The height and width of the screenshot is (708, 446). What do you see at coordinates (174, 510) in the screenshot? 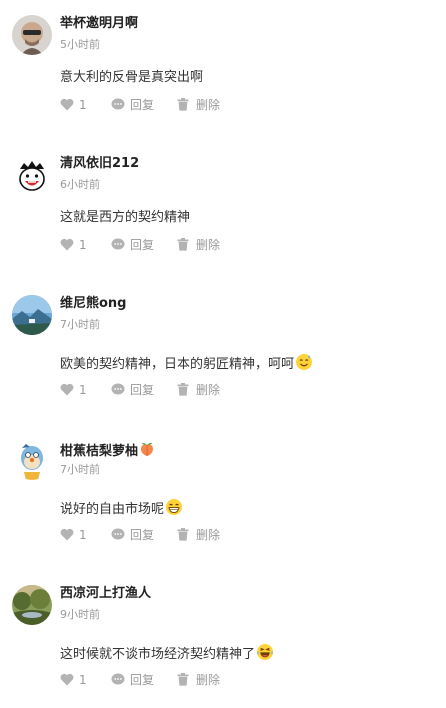
I see `grin-emoji-icon` at bounding box center [174, 510].